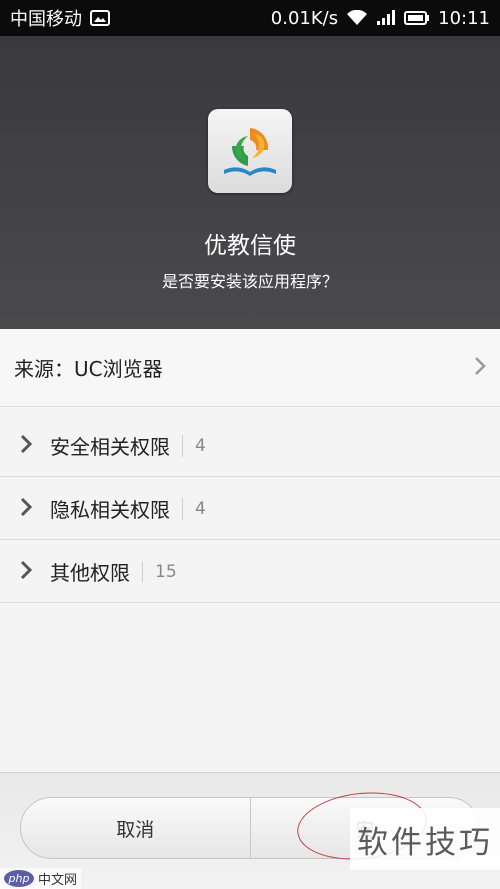 This screenshot has width=500, height=889. I want to click on app-name: 优教信使, so click(250, 246).